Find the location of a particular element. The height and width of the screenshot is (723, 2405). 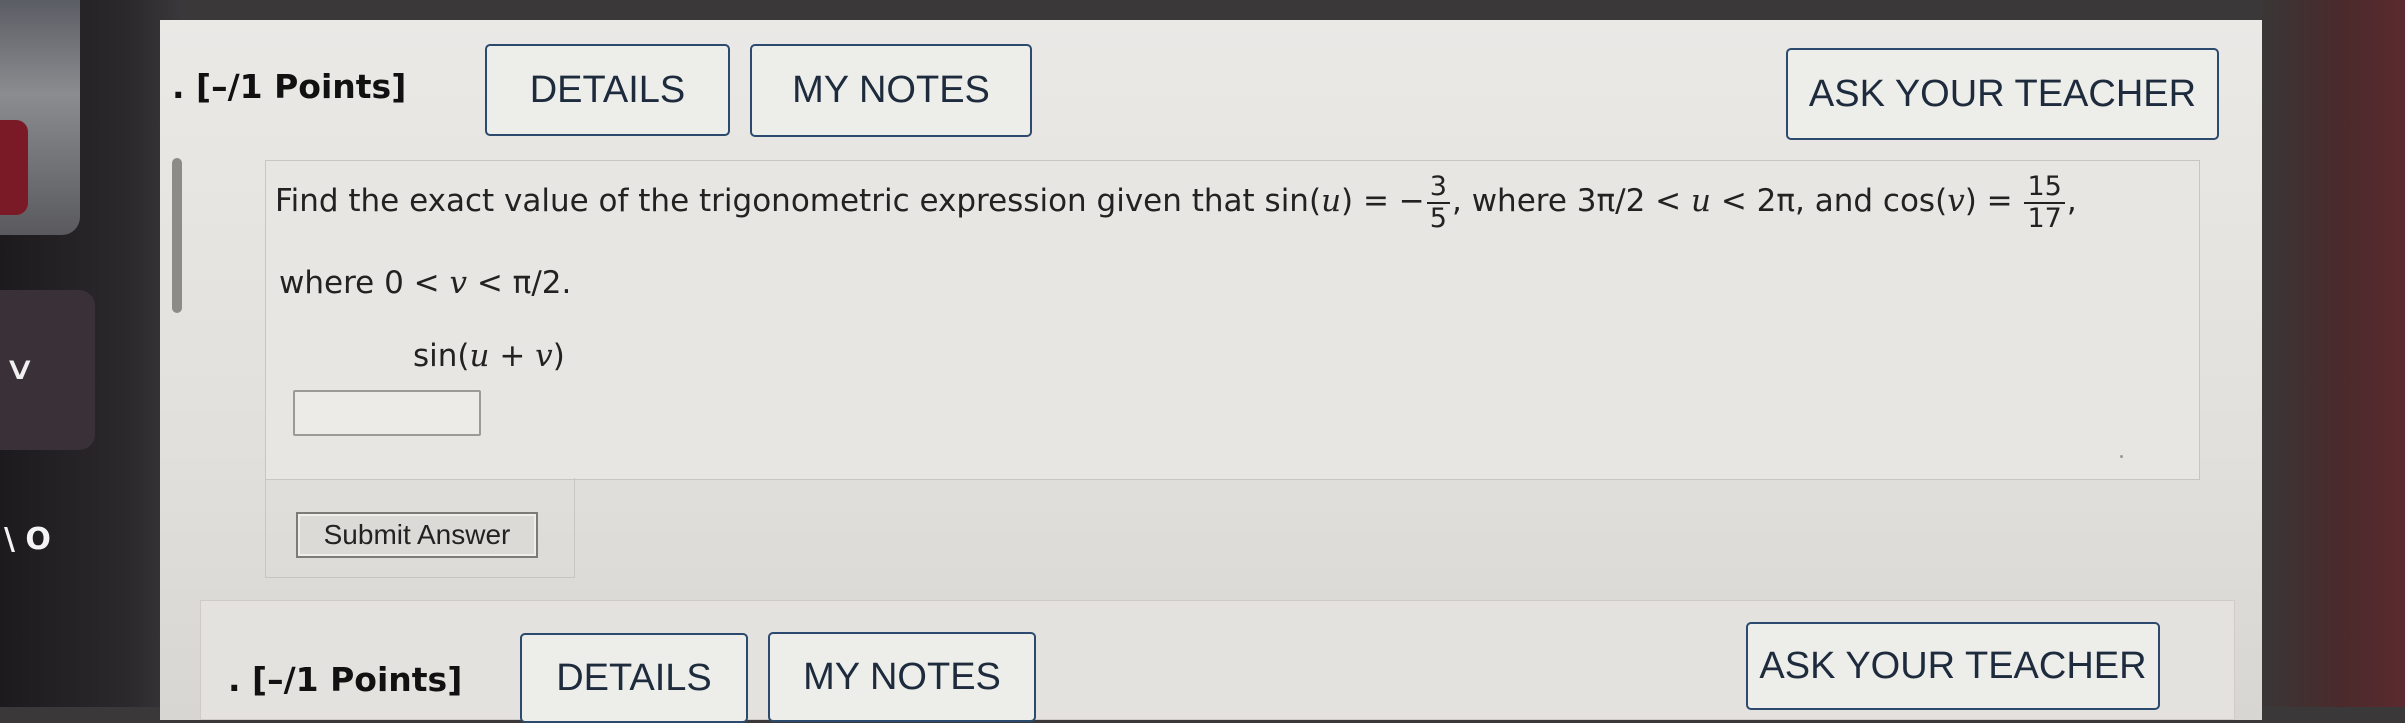

scrollbar-thumb is located at coordinates (177, 235).